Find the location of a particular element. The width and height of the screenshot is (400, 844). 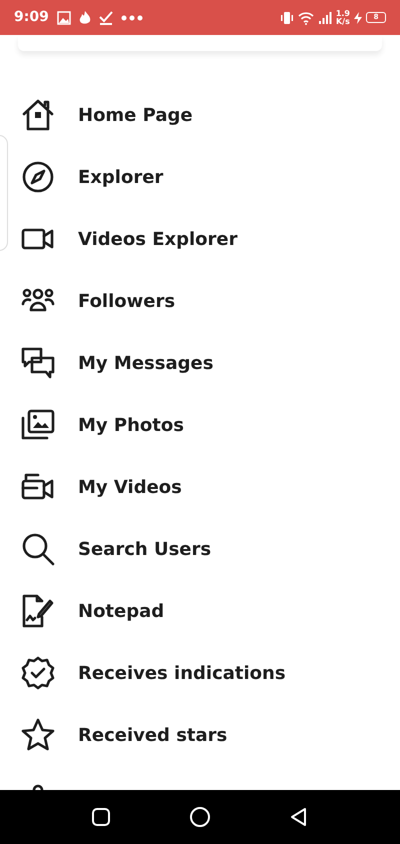

vibrate-icon is located at coordinates (287, 17).